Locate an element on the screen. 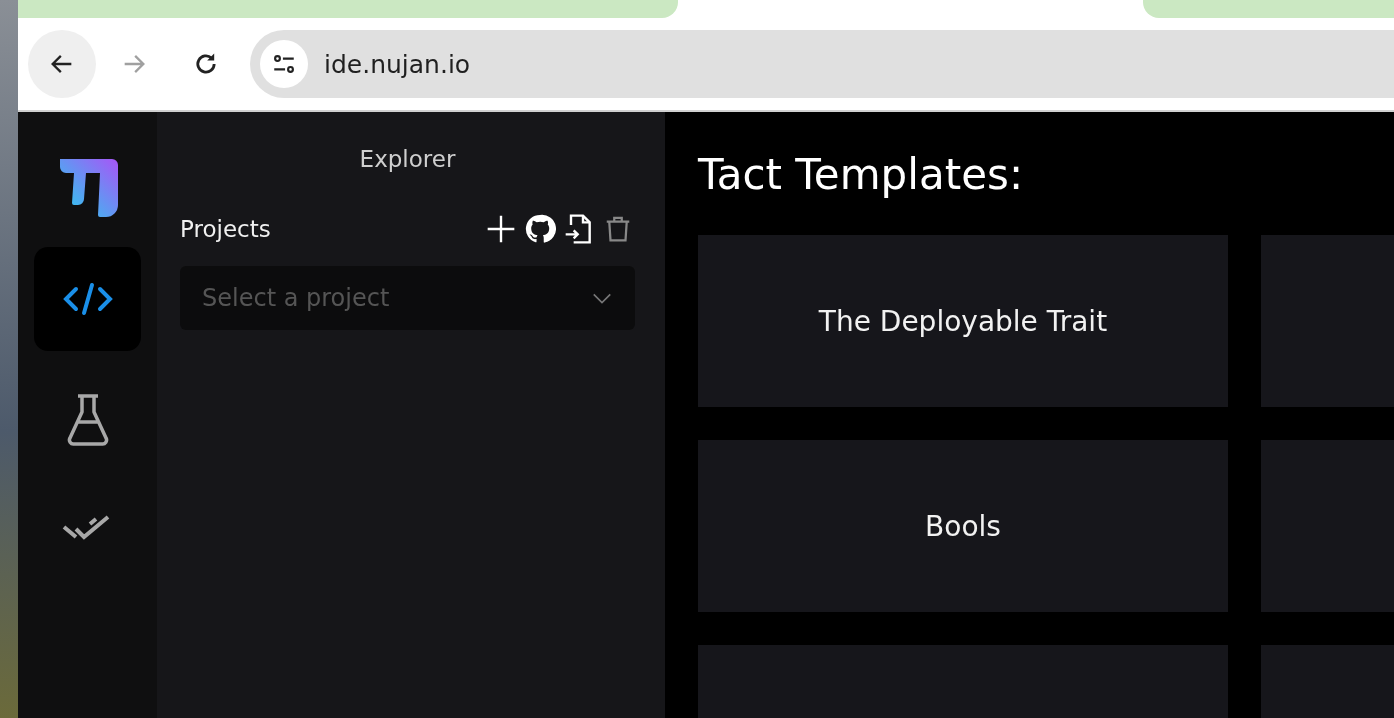 This screenshot has height=718, width=1394. panel-title: Explorer is located at coordinates (407, 159).